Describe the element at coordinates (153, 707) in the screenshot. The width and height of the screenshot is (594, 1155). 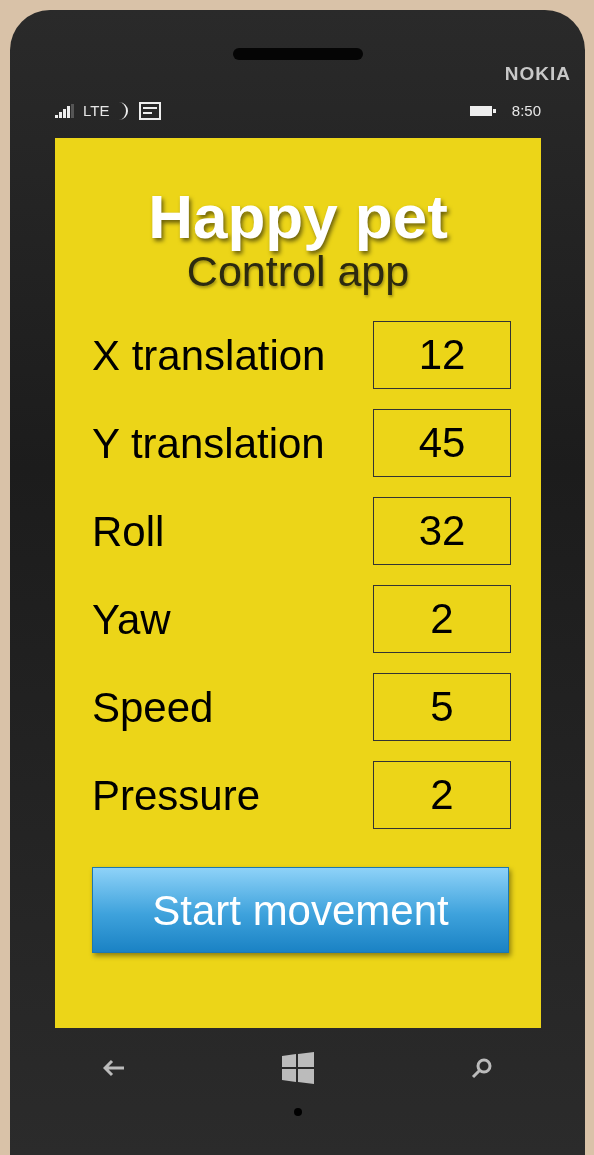
I see `field-label: Speed` at that location.